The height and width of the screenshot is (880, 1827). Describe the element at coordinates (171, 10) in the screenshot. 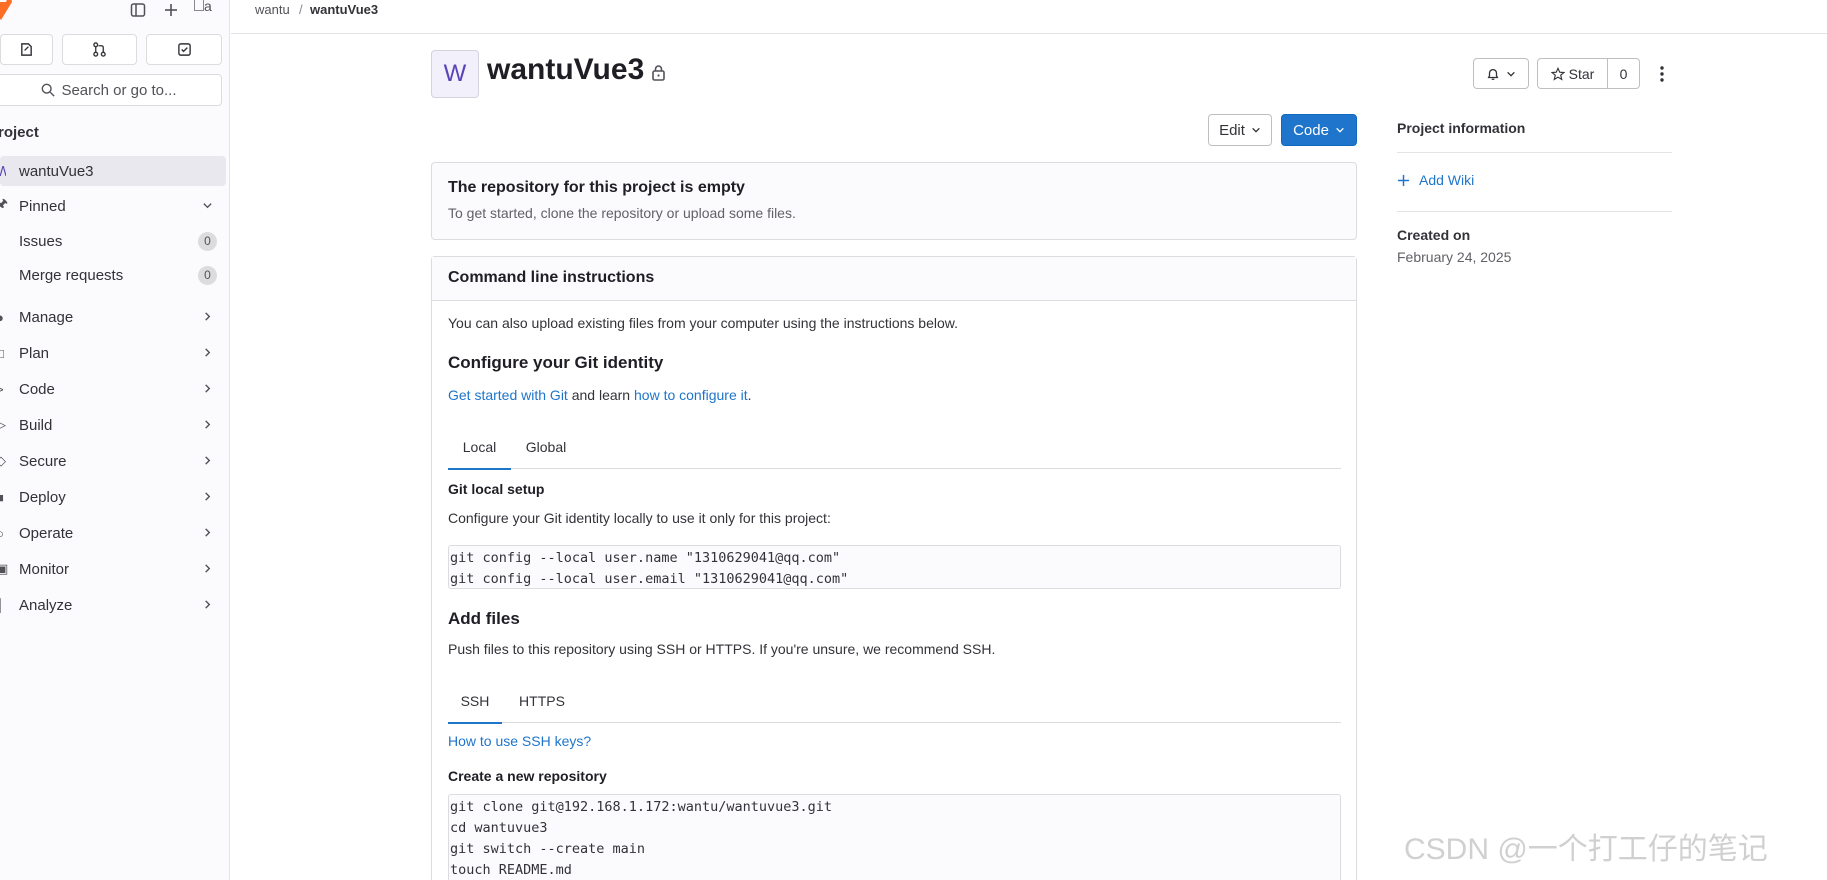

I see `create-new-plus-icon` at that location.